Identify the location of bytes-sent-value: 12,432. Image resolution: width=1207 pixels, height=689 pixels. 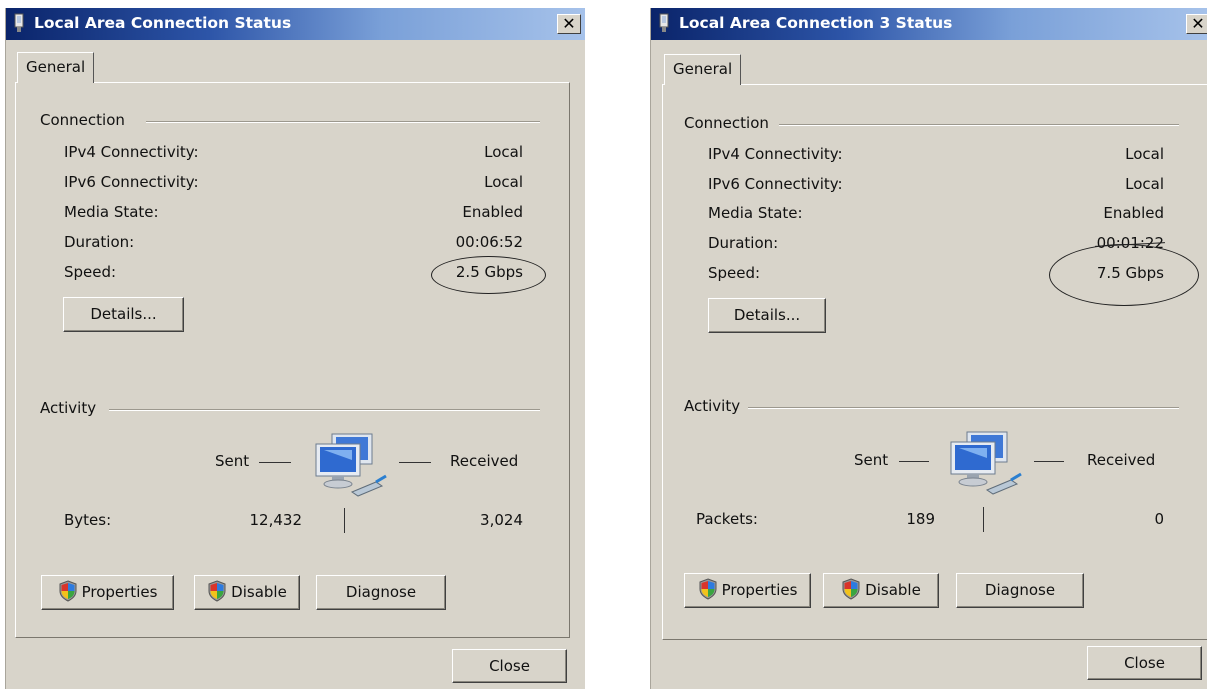
(276, 520).